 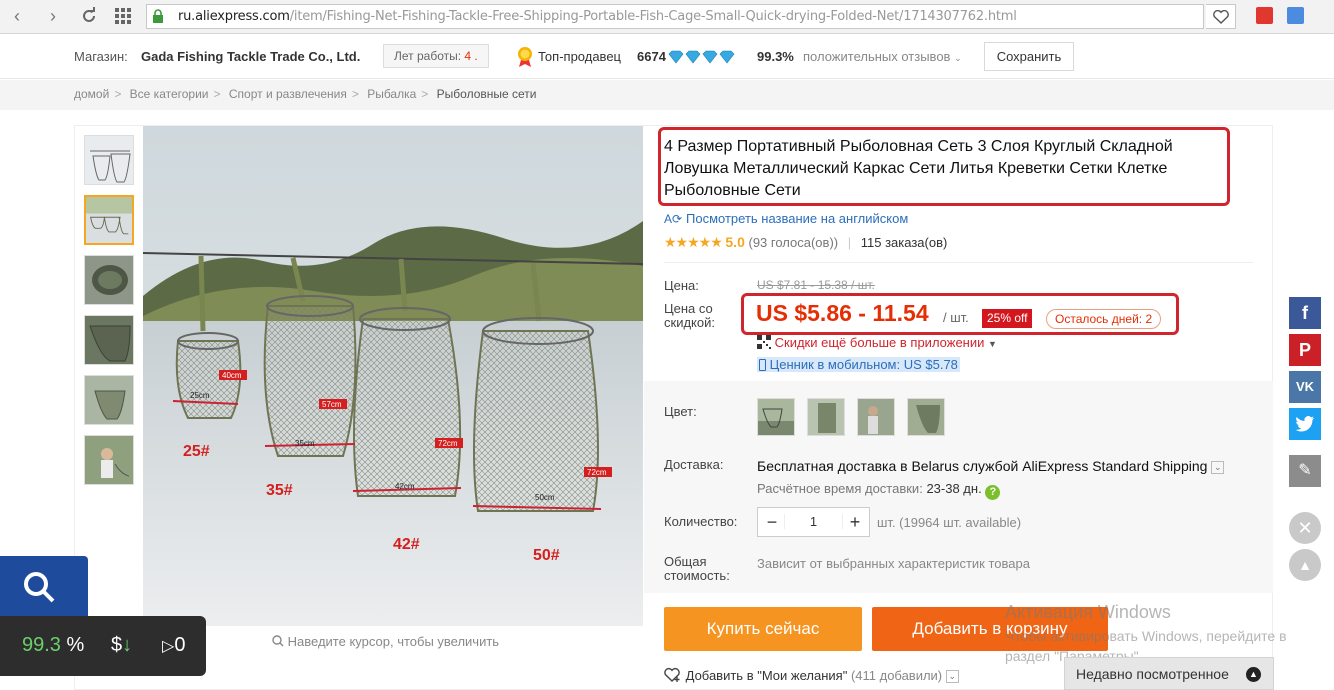 What do you see at coordinates (882, 56) in the screenshot?
I see `positive-feedback-link: положительных отзывов ⌄` at bounding box center [882, 56].